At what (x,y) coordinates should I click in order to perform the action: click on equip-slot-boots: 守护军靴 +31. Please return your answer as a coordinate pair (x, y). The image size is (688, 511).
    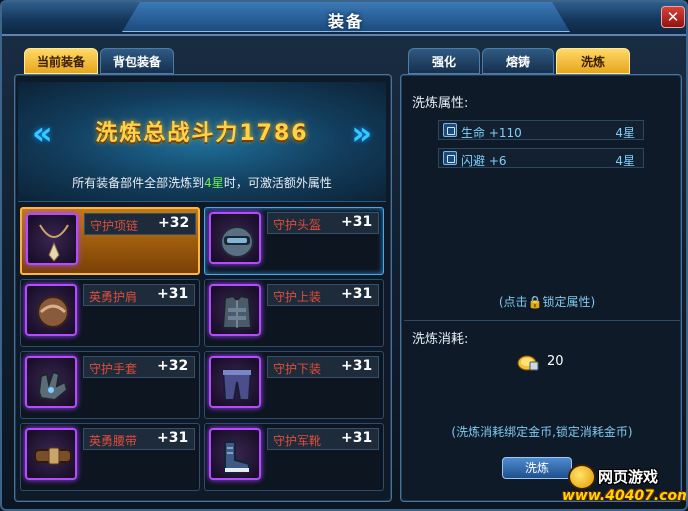
    Looking at the image, I should click on (294, 457).